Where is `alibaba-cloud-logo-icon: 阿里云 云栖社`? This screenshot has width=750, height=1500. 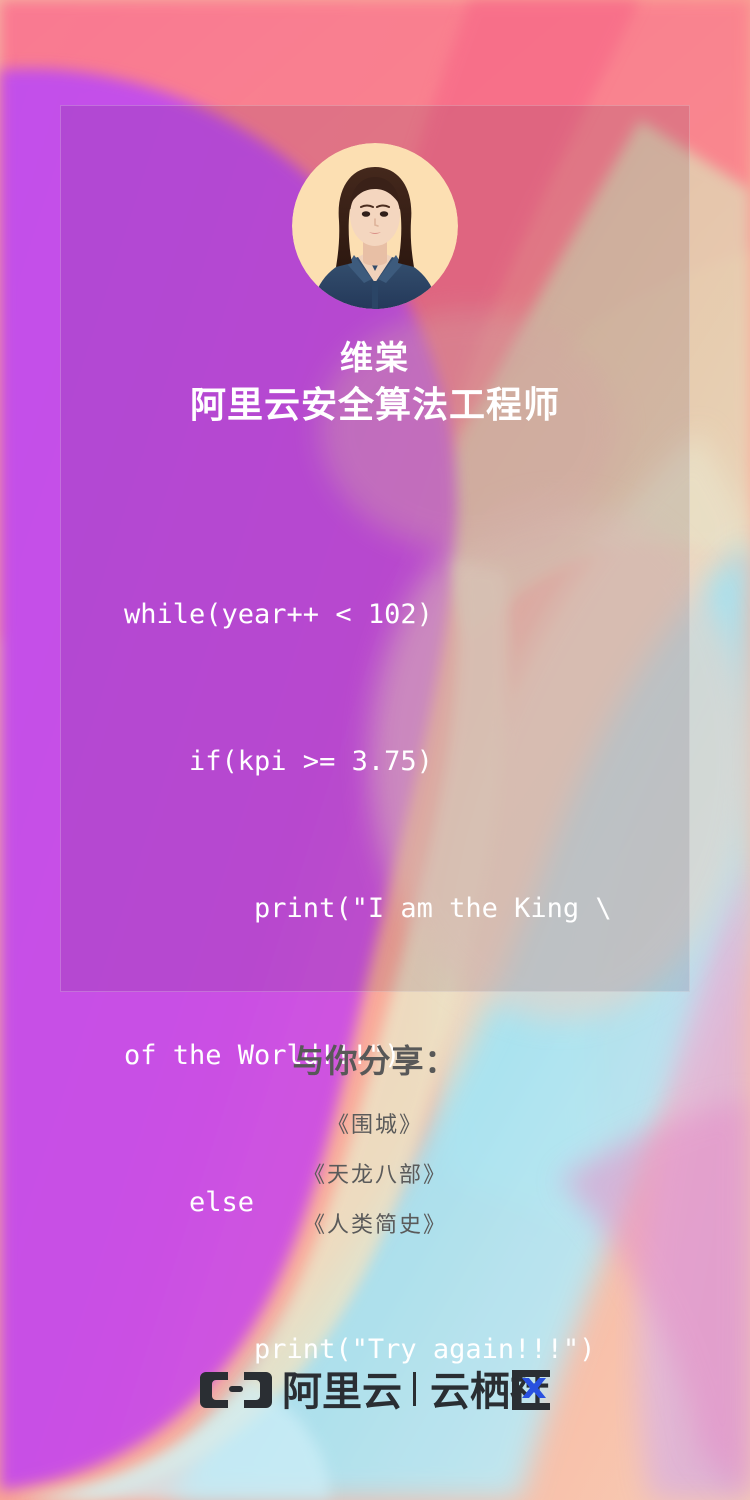 alibaba-cloud-logo-icon: 阿里云 云栖社 is located at coordinates (375, 1392).